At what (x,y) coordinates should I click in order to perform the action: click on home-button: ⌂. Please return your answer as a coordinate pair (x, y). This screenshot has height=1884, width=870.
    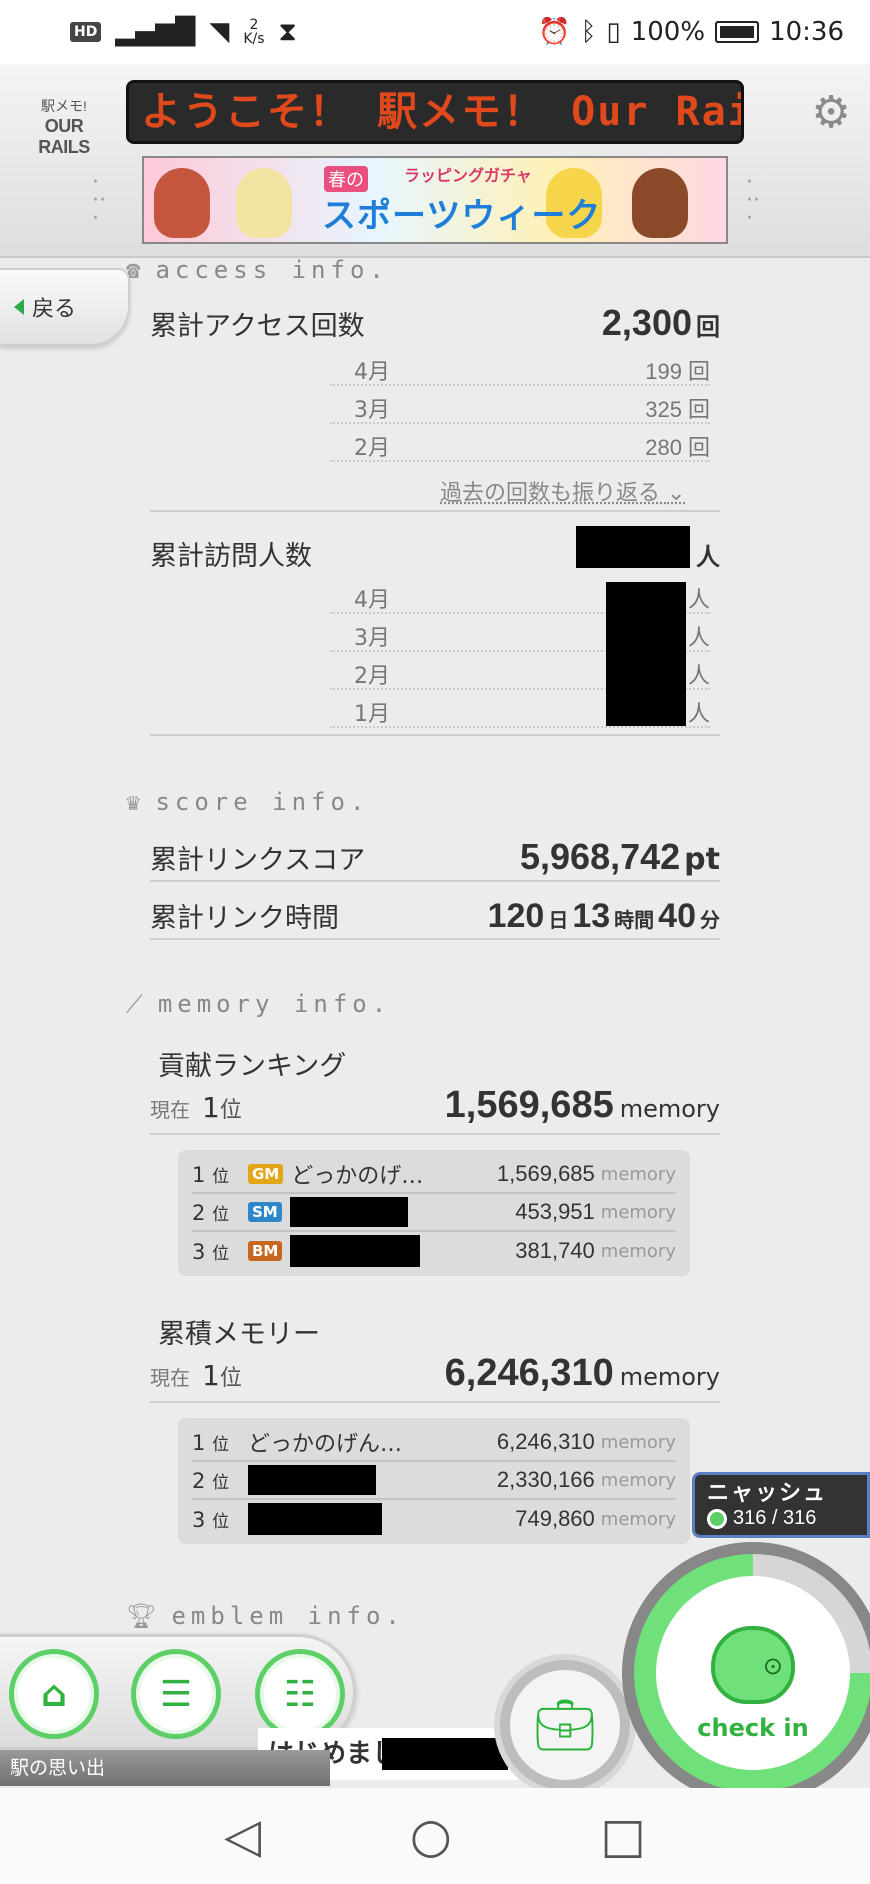
    Looking at the image, I should click on (54, 1694).